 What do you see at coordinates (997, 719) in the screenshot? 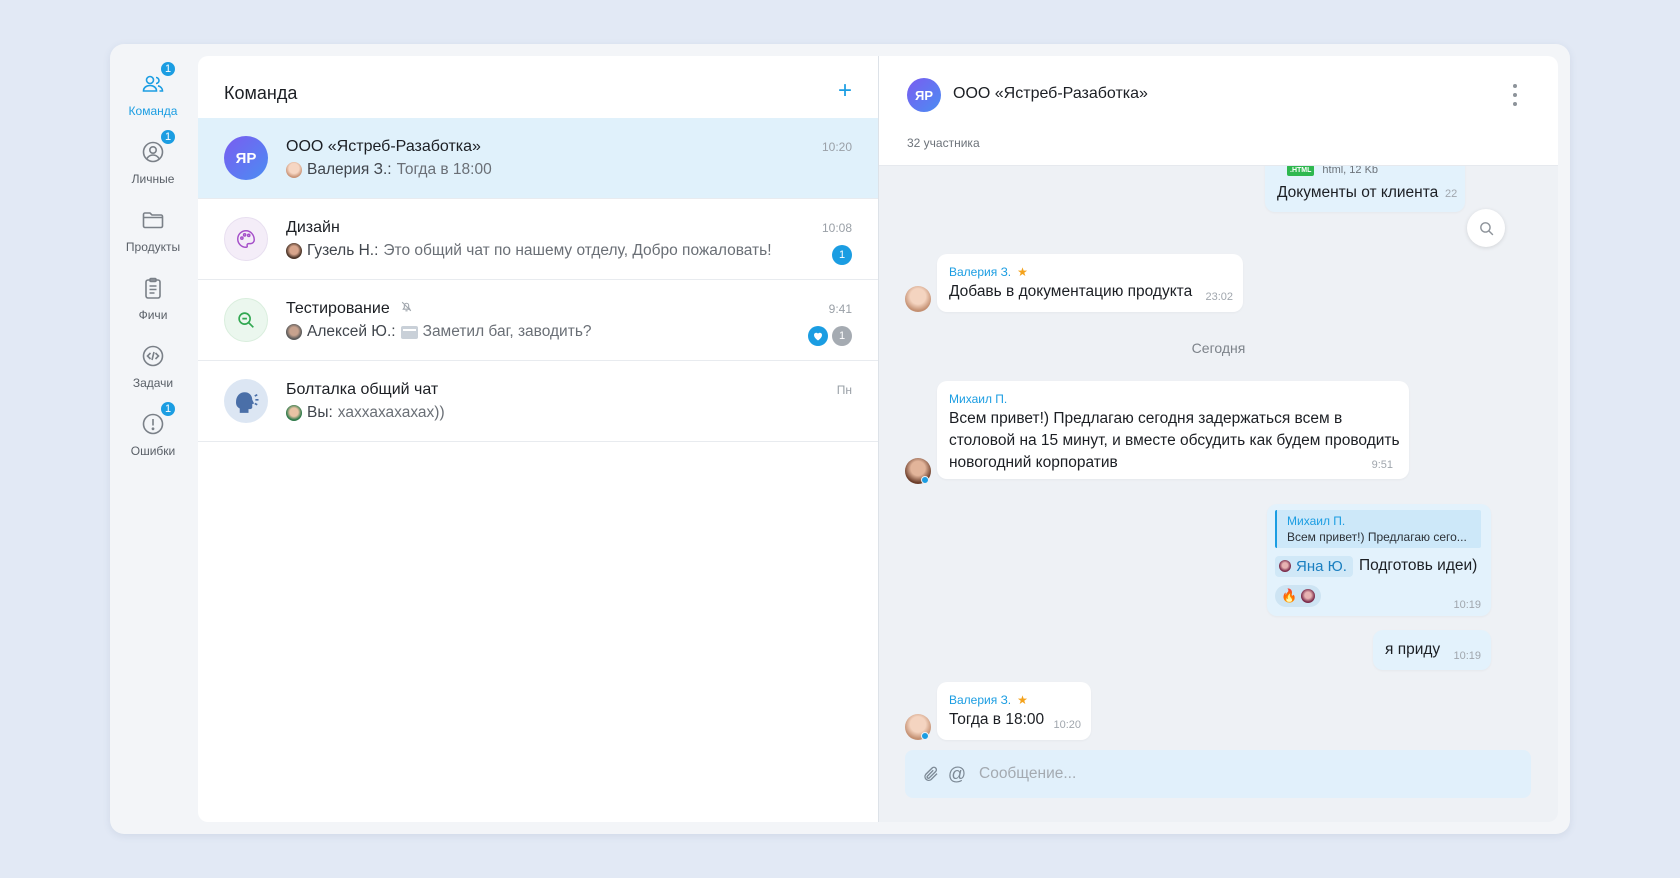
I see `message-text: Тогда в 18:00` at bounding box center [997, 719].